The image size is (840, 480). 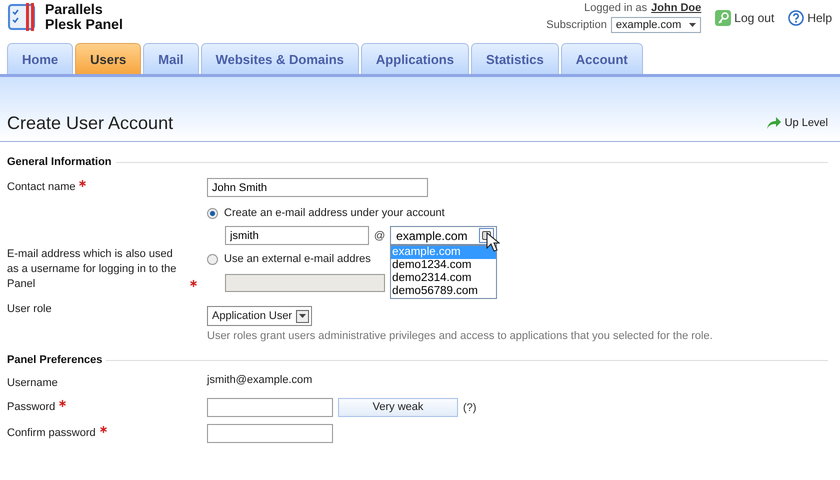 What do you see at coordinates (744, 18) in the screenshot?
I see `logout-link: Log out` at bounding box center [744, 18].